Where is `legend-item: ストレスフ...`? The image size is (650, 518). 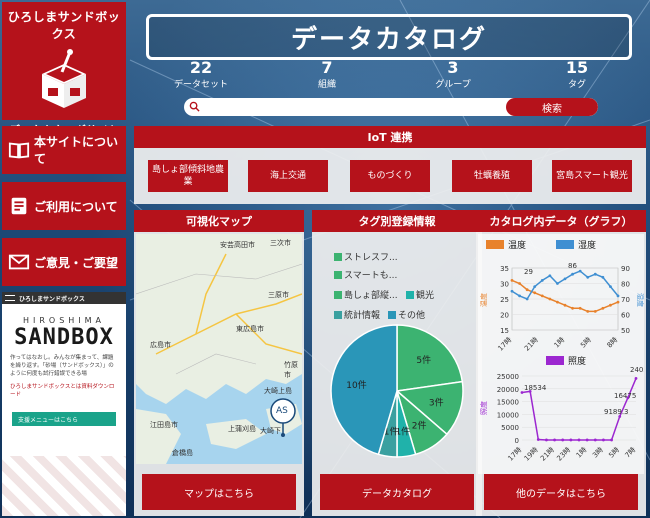
legend-item: ストレスフ... is located at coordinates (366, 256).